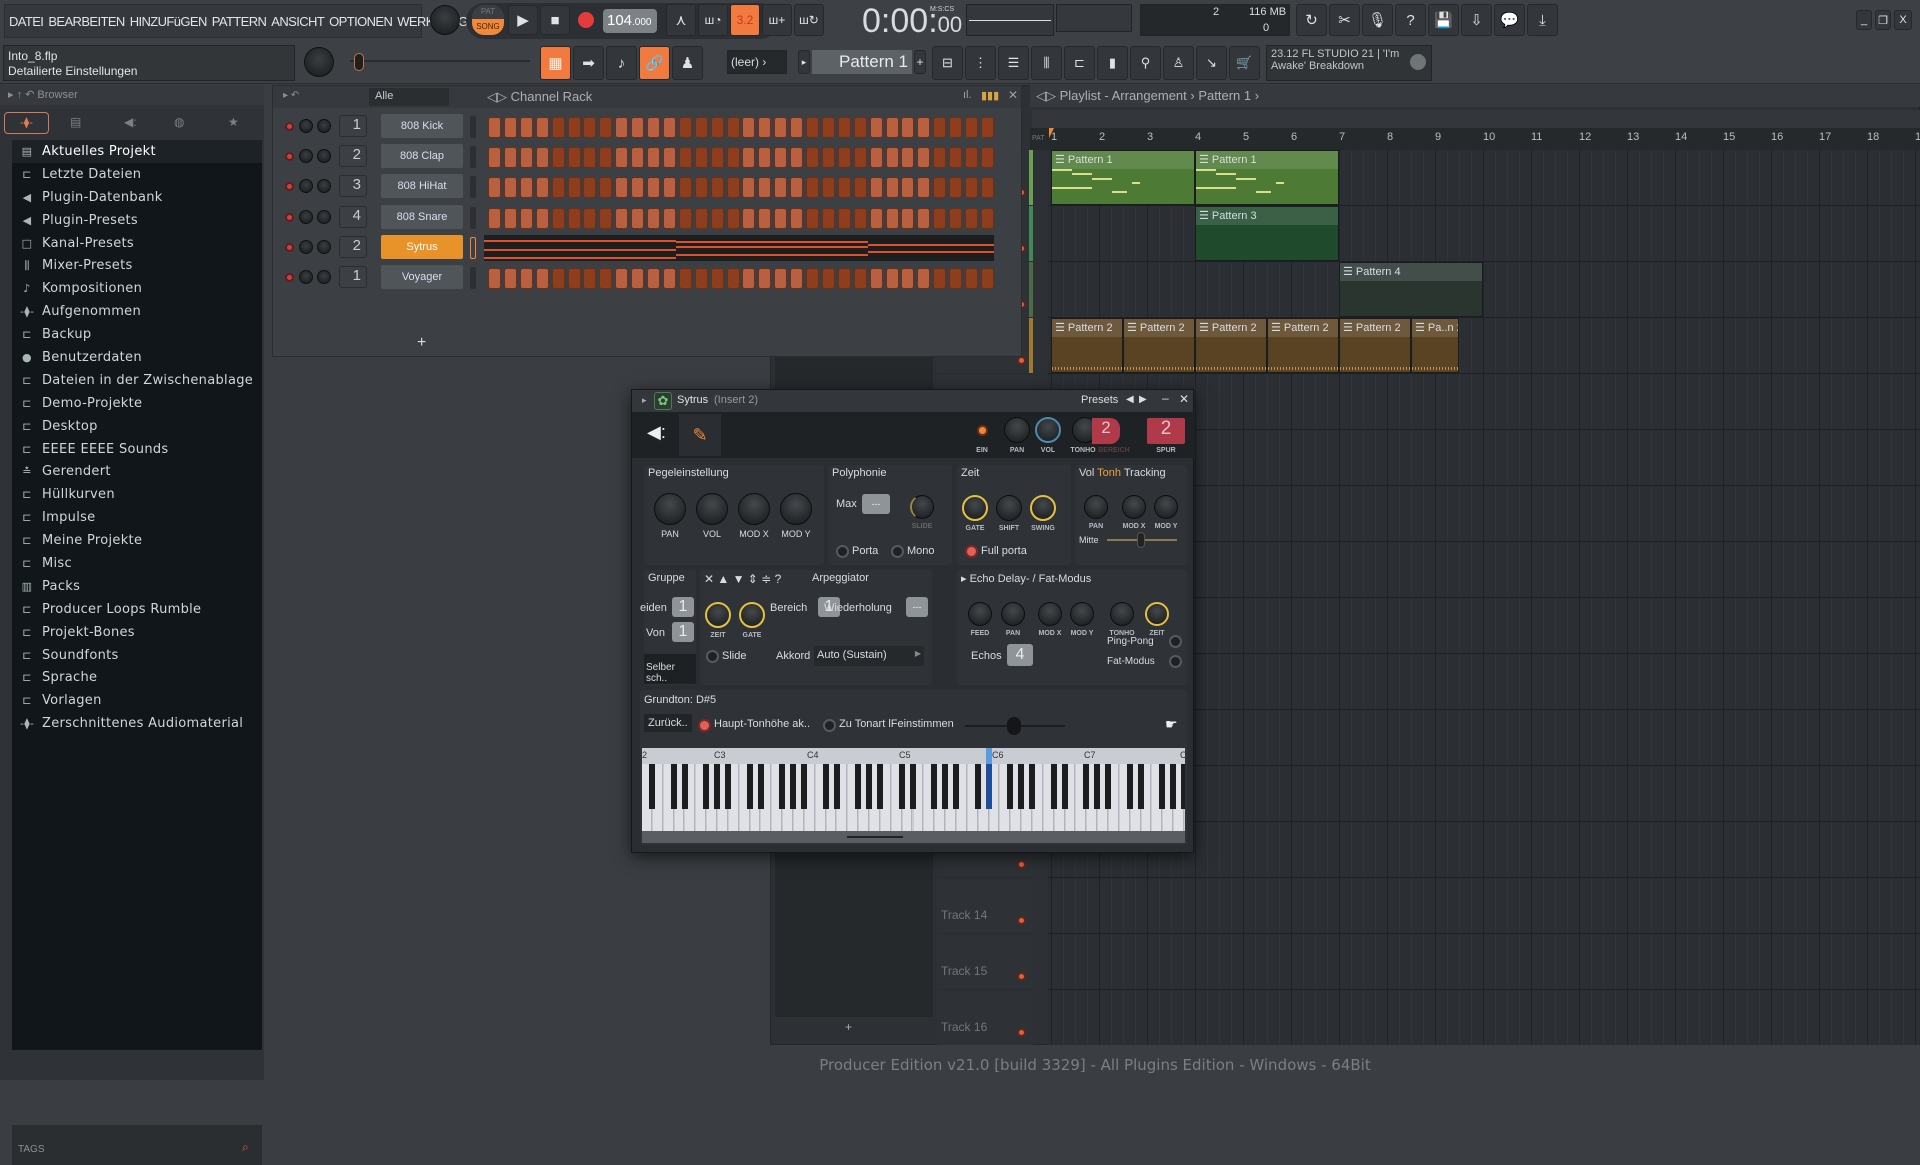 The width and height of the screenshot is (1920, 1165). I want to click on channel-name-button: 808 Snare, so click(422, 216).